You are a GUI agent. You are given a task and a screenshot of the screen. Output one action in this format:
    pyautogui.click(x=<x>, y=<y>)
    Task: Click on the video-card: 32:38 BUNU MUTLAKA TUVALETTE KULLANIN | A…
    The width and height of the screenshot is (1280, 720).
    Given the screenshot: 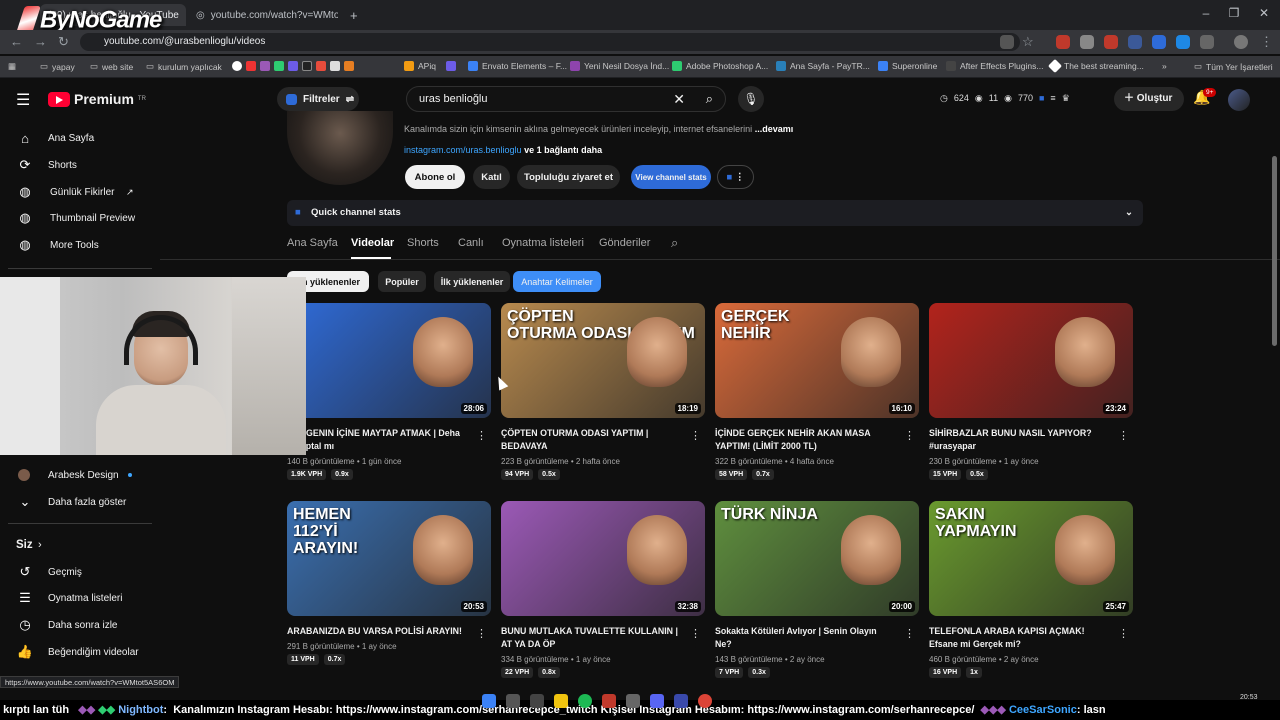 What is the action you would take?
    pyautogui.click(x=603, y=589)
    